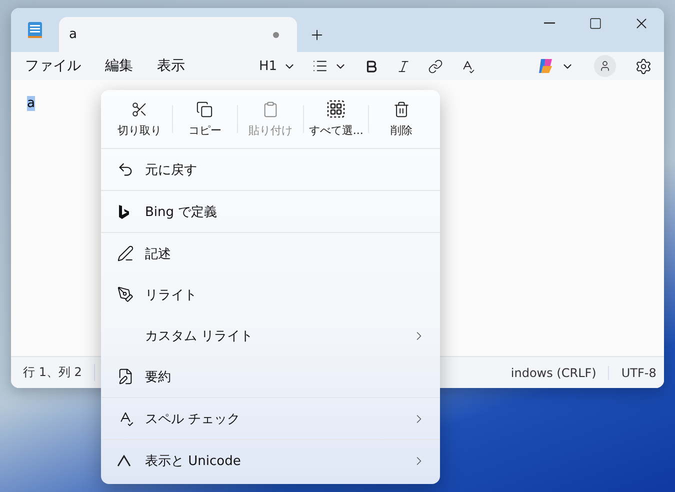 The height and width of the screenshot is (492, 675). What do you see at coordinates (73, 34) in the screenshot?
I see `tab-title: a` at bounding box center [73, 34].